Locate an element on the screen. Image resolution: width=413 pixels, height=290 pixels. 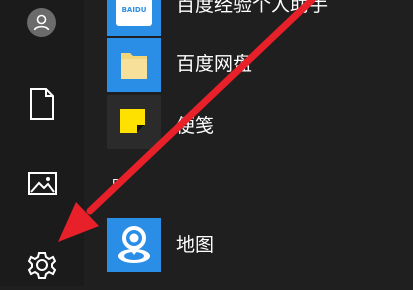
gear-icon is located at coordinates (42, 265).